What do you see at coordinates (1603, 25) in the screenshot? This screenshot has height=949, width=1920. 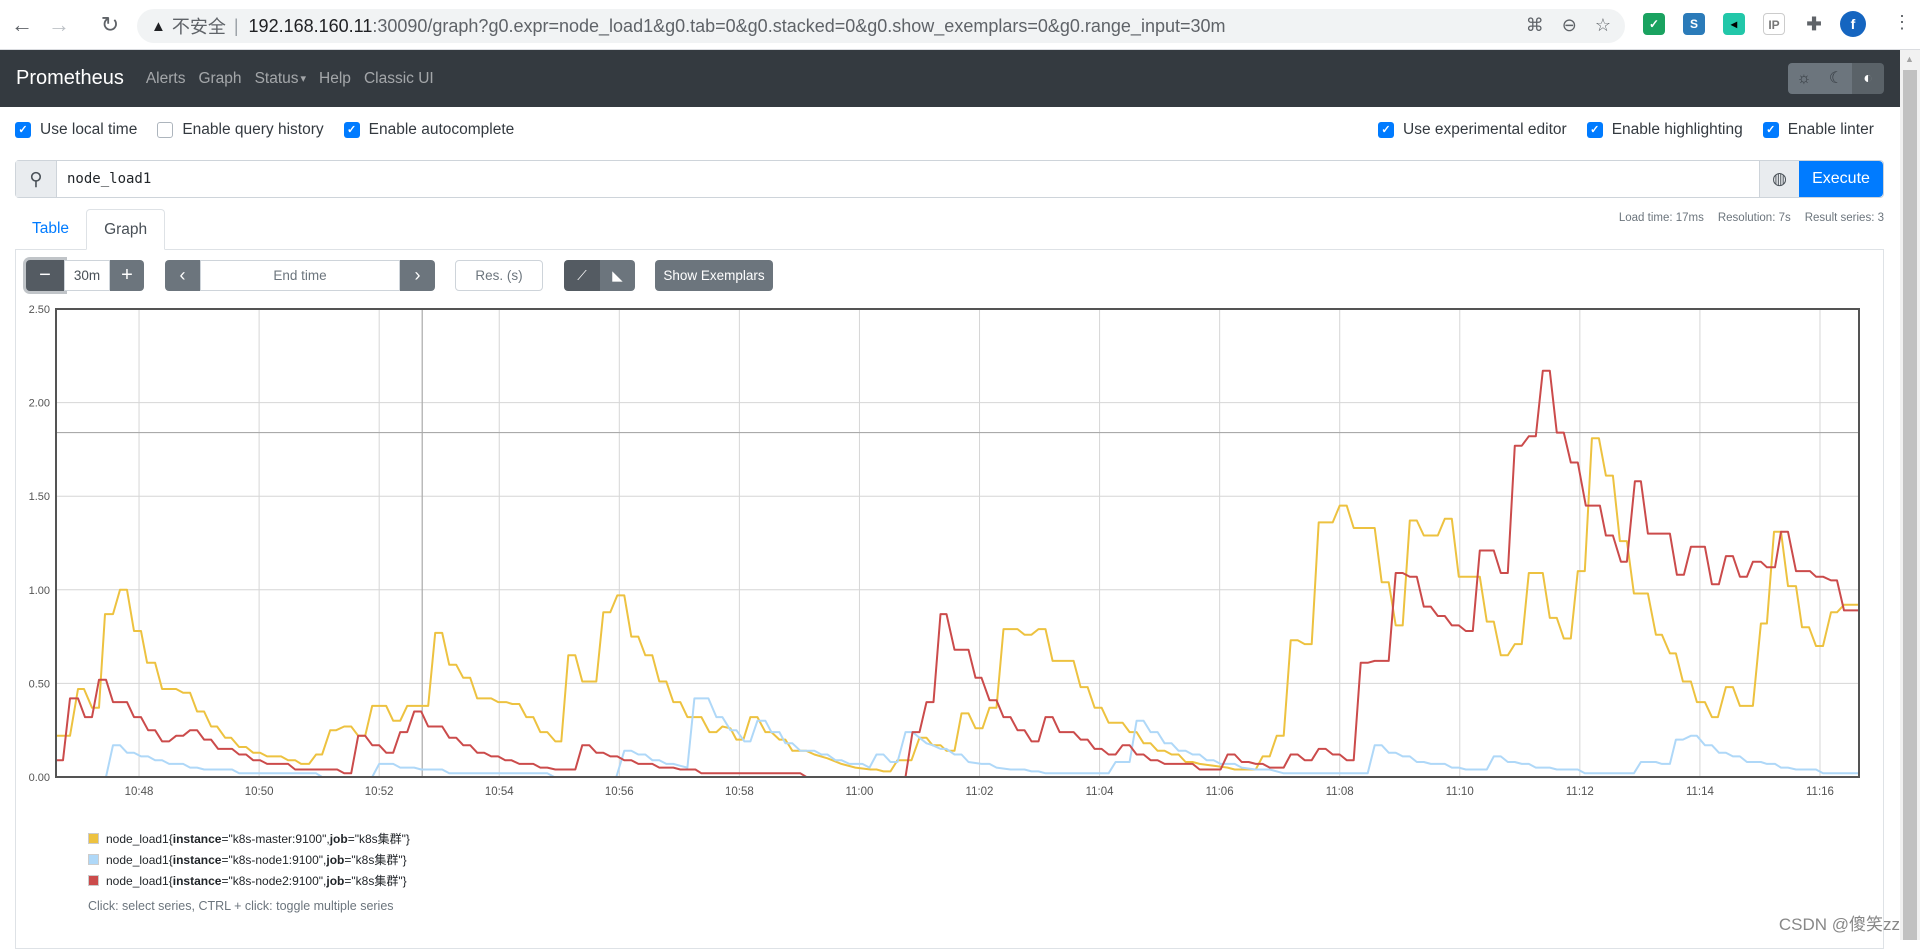 I see `star-icon: ☆` at bounding box center [1603, 25].